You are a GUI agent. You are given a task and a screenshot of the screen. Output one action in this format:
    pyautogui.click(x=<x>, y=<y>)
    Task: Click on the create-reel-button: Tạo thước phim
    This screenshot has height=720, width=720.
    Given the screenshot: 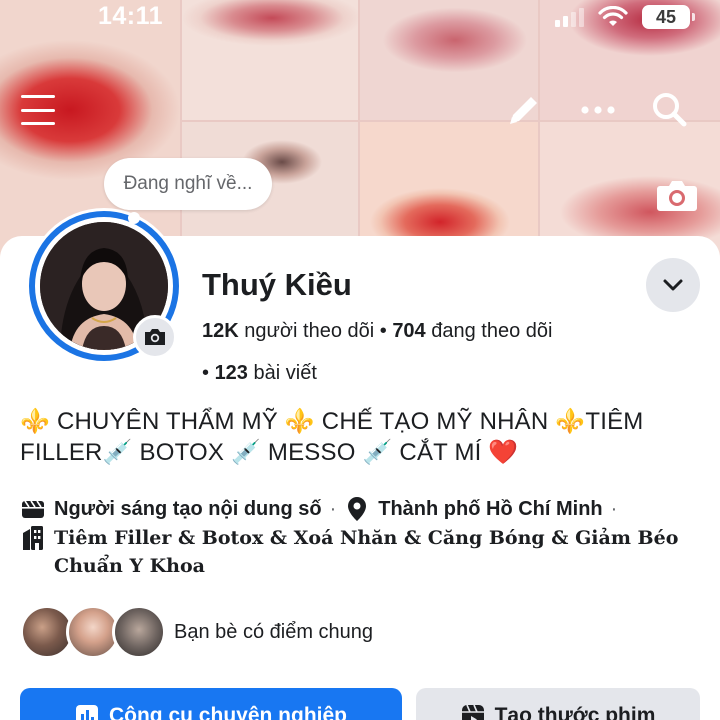 What is the action you would take?
    pyautogui.click(x=558, y=704)
    